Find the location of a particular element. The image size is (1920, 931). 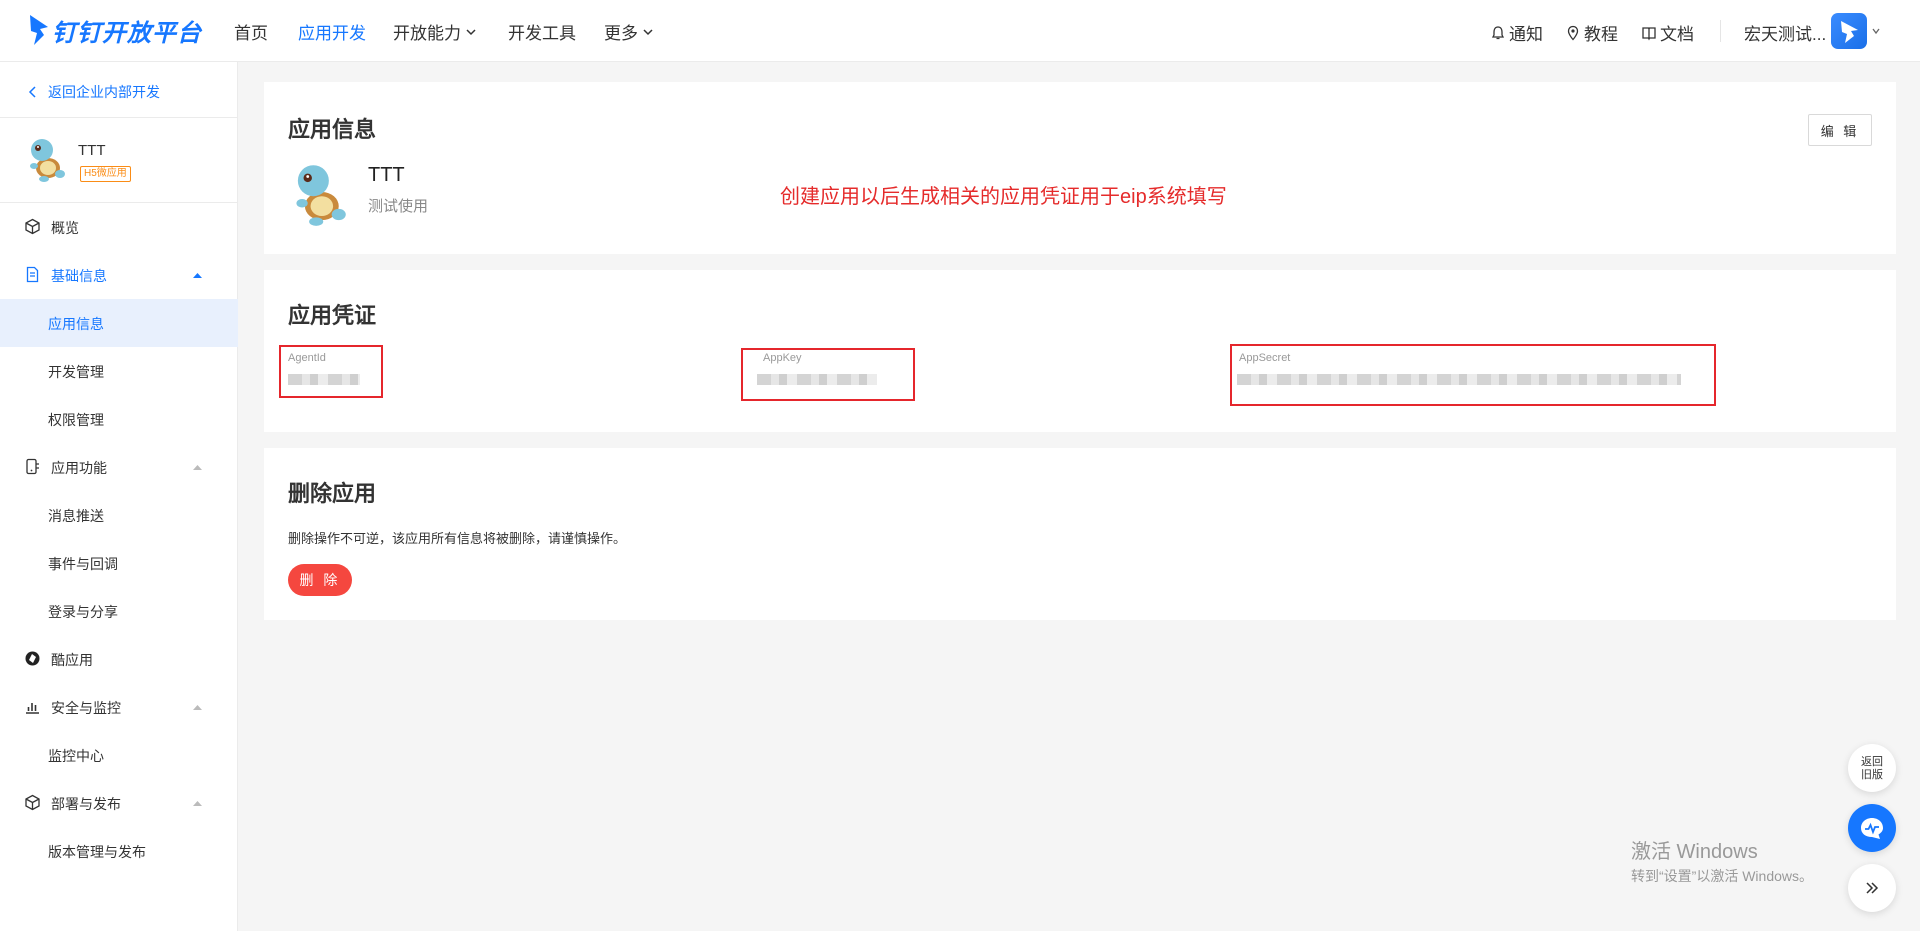

return-old-label-1: 返回 is located at coordinates (1872, 762).